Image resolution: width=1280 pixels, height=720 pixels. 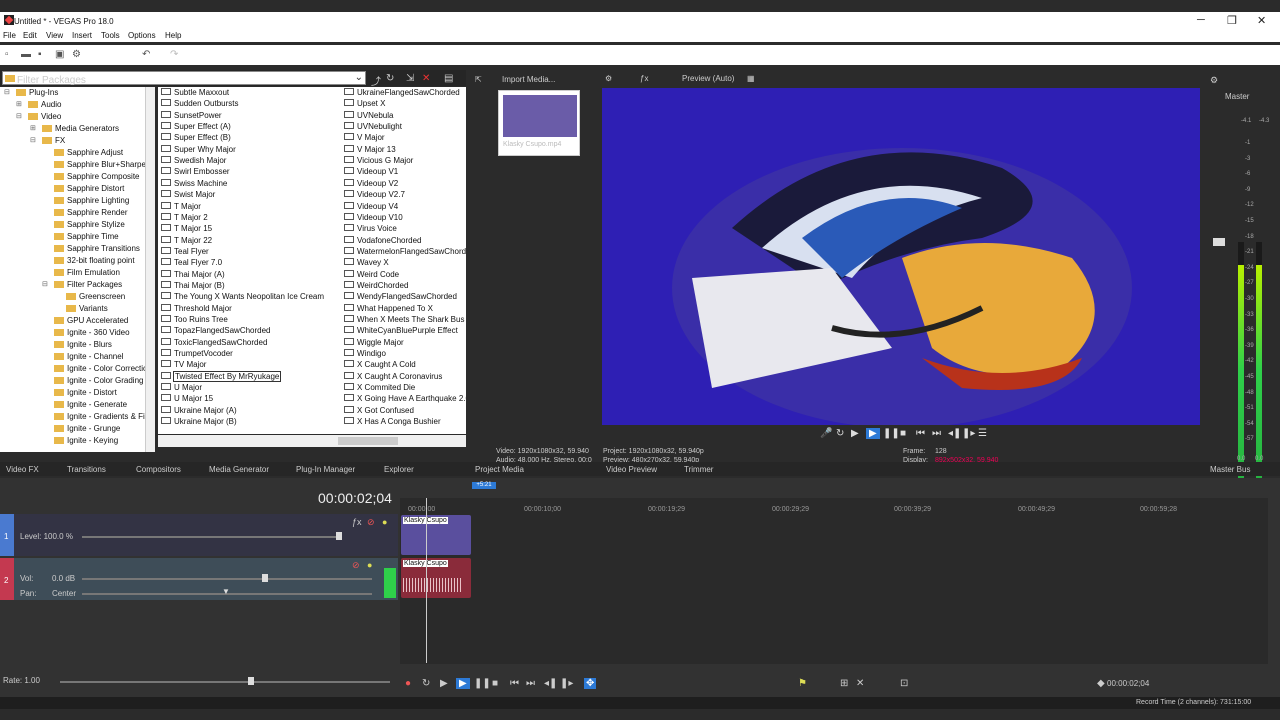 I want to click on tab-compositors: Compositors, so click(x=158, y=469).